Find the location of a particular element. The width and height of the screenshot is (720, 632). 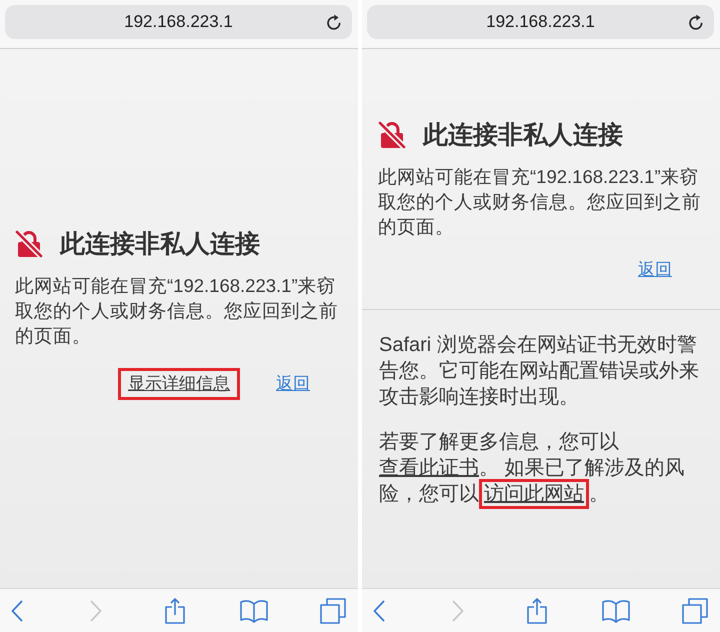

details-paragraph: Safari 浏览器会在网站证书无效时警告您。它可能在网站配置错误或外来攻击影响连接时出现。 is located at coordinates (539, 371).